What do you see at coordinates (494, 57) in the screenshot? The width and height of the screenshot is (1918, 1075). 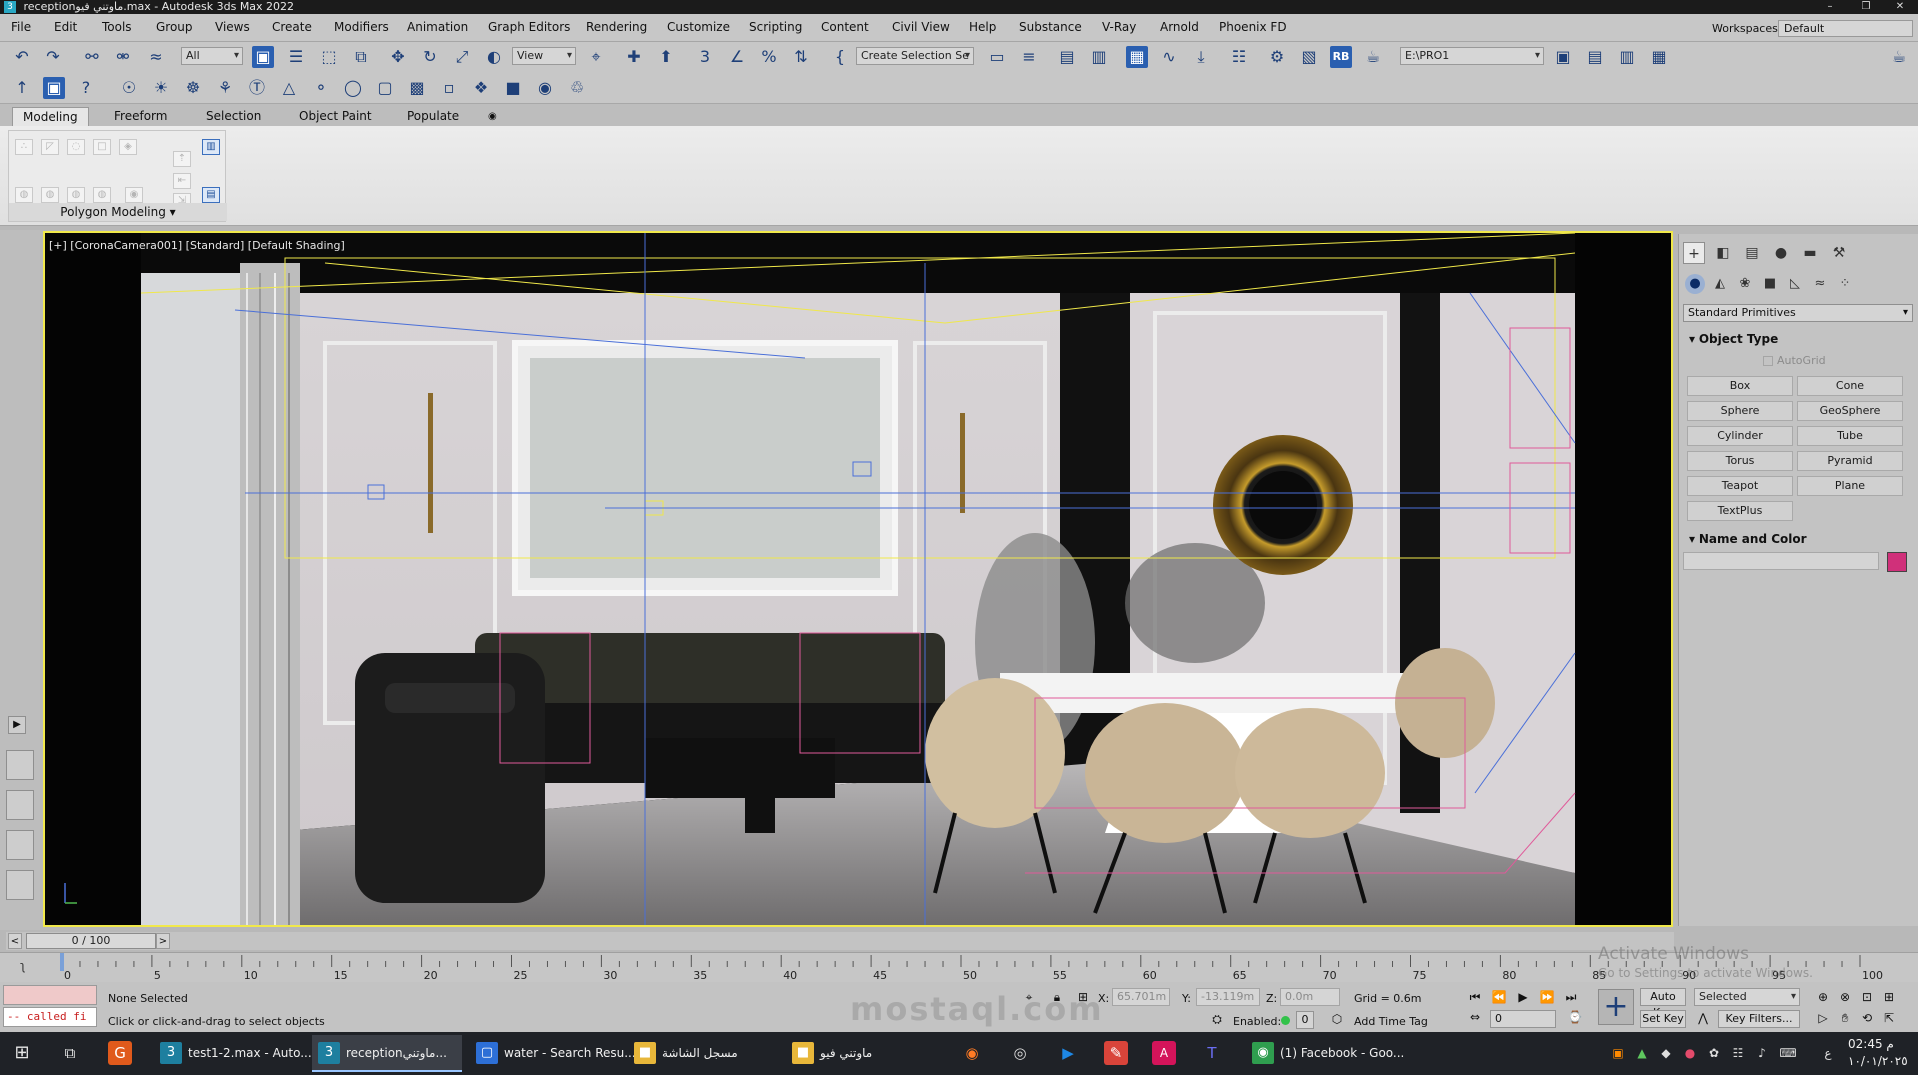 I see `select-place-icon: ◐` at bounding box center [494, 57].